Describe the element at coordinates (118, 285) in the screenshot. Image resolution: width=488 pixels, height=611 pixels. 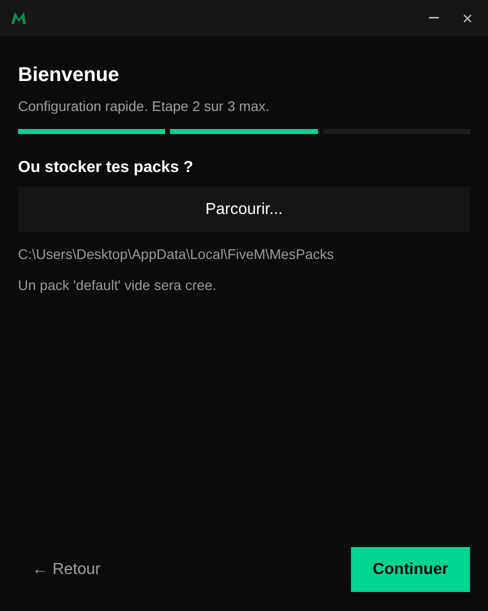
I see `info-note: Un pack 'default' vide sera cree.` at that location.